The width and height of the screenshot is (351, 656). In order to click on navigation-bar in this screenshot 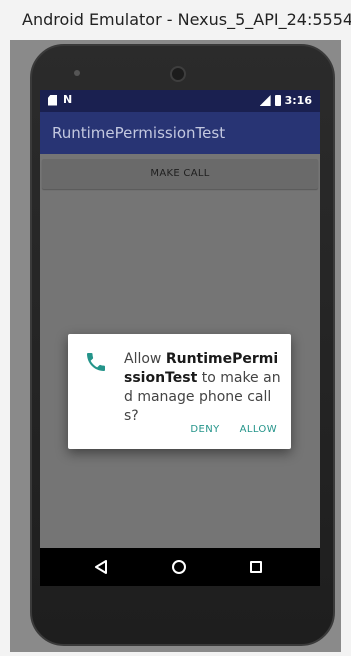, I will do `click(180, 567)`.